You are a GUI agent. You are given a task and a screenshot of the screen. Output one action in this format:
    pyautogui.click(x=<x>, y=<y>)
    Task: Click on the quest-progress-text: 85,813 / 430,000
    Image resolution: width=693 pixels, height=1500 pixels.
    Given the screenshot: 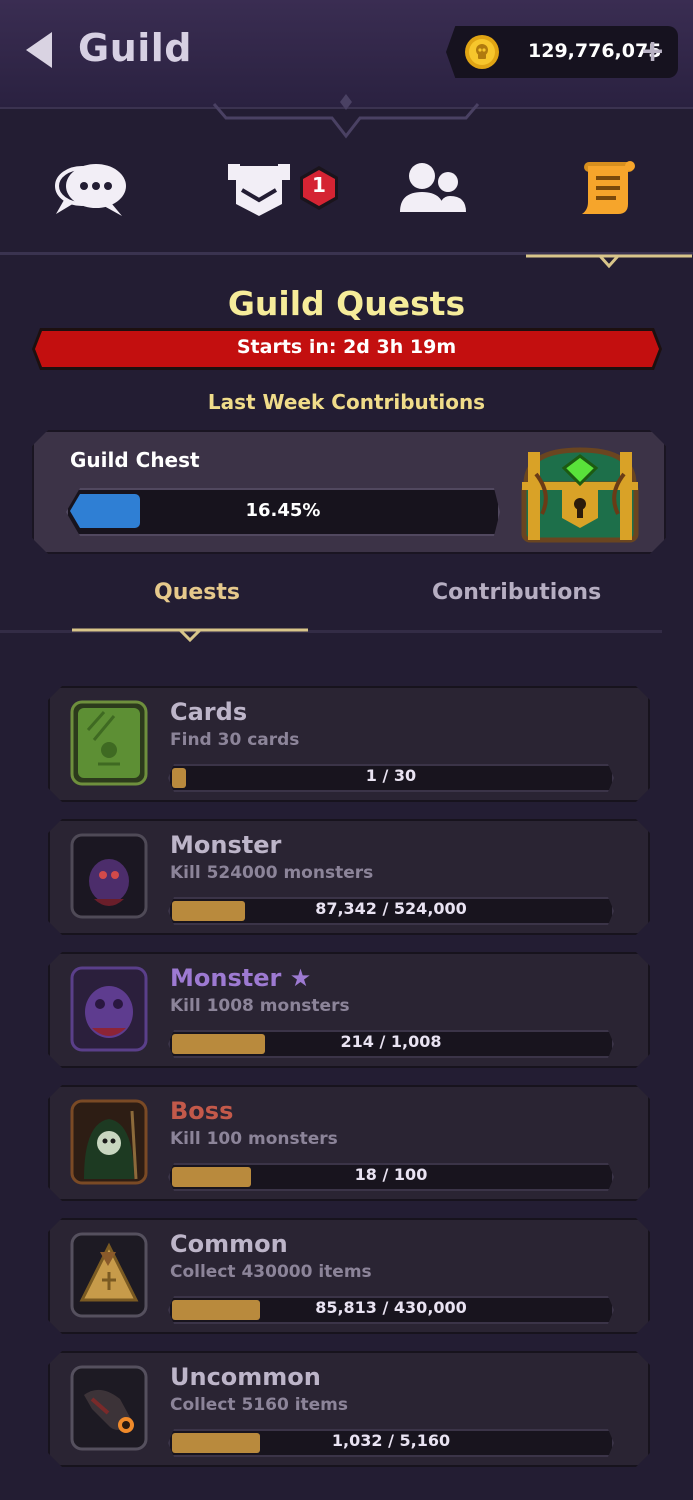 What is the action you would take?
    pyautogui.click(x=391, y=1307)
    